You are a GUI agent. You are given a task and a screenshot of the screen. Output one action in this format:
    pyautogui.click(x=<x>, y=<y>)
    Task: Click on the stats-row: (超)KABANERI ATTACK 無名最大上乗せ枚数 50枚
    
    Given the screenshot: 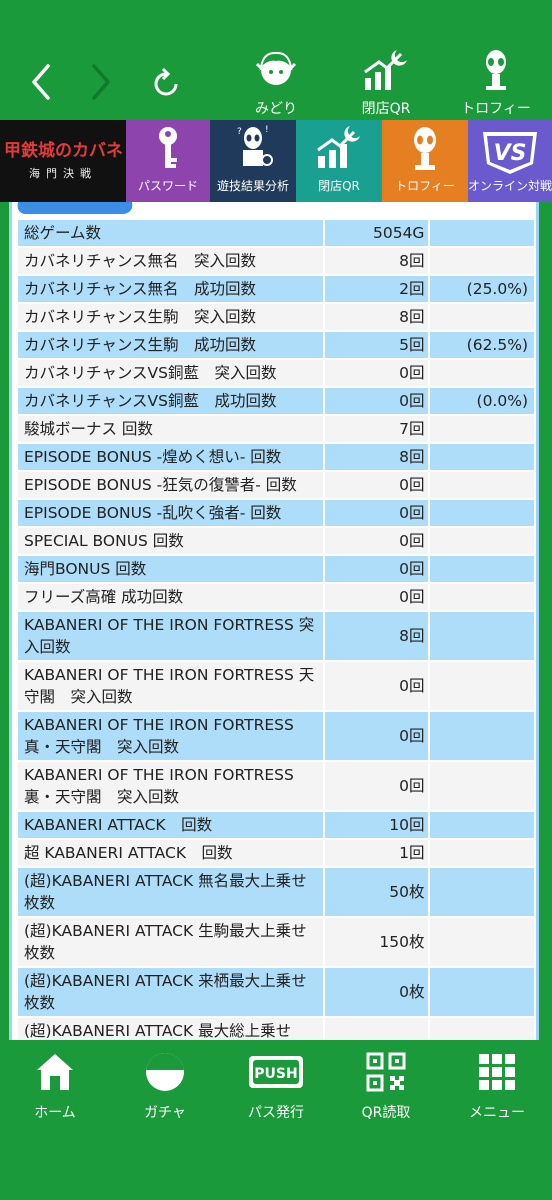 What is the action you would take?
    pyautogui.click(x=276, y=892)
    